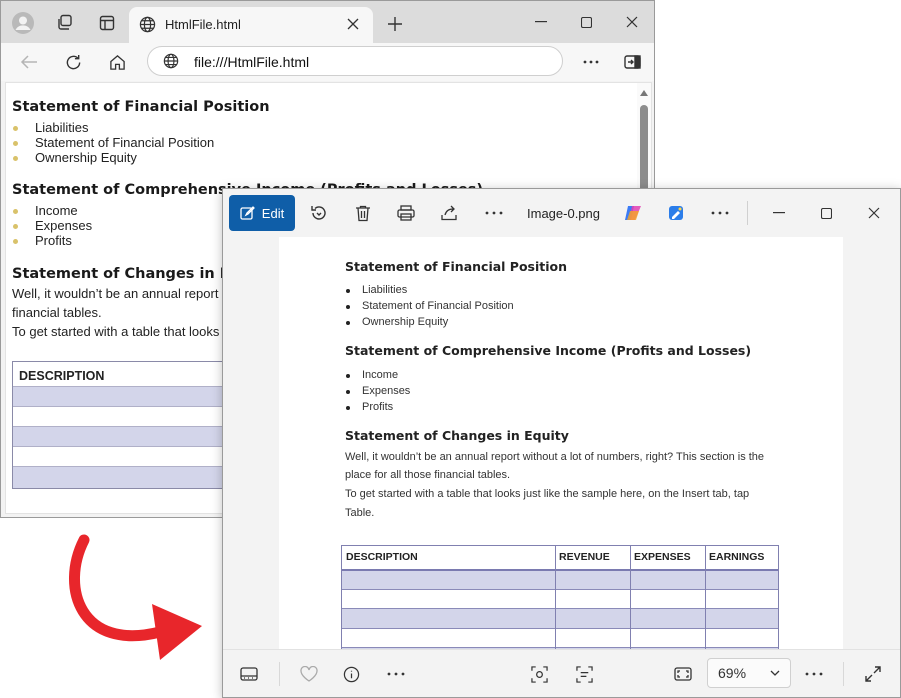 This screenshot has width=901, height=698. What do you see at coordinates (251, 25) in the screenshot?
I see `tab-htmlfile: HtmlFile.html` at bounding box center [251, 25].